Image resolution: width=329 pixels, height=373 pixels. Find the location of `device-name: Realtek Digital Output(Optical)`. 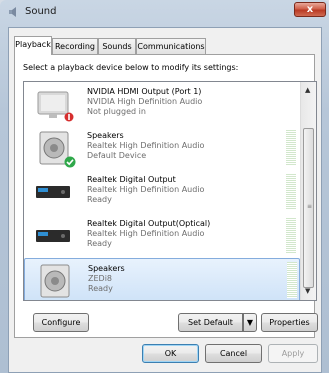

device-name: Realtek Digital Output(Optical) is located at coordinates (149, 223).